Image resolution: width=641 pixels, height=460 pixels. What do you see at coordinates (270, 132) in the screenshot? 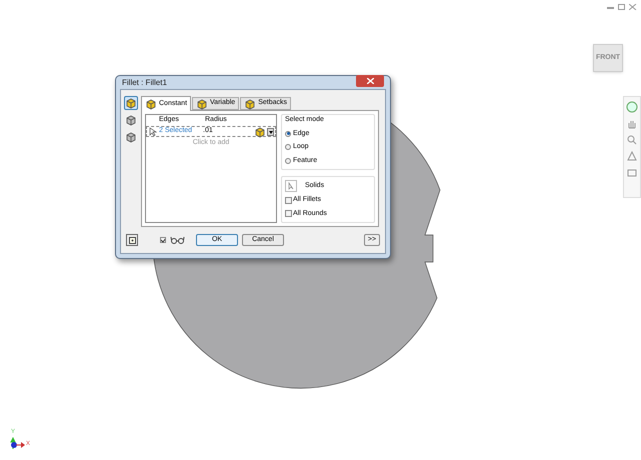
I see `dropdown-icon` at bounding box center [270, 132].